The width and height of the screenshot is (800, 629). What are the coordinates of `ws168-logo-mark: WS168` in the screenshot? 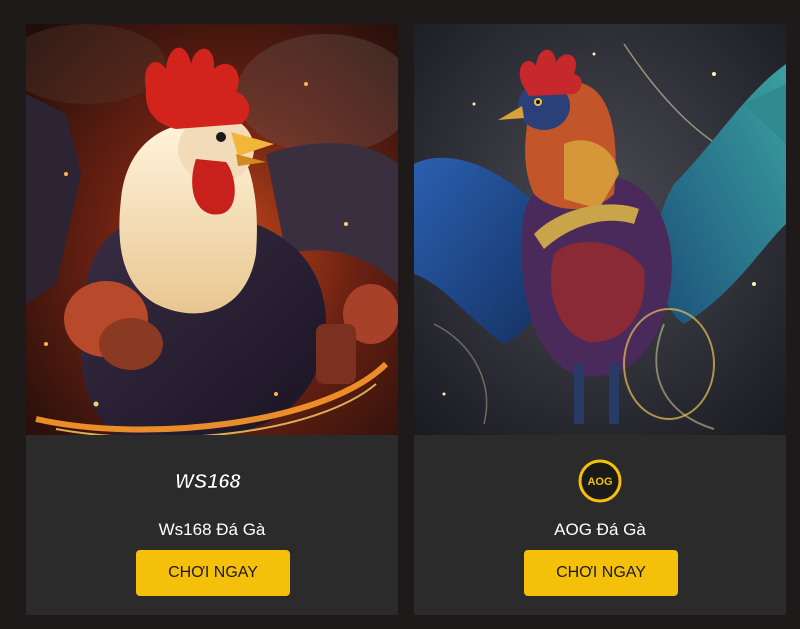 It's located at (208, 482).